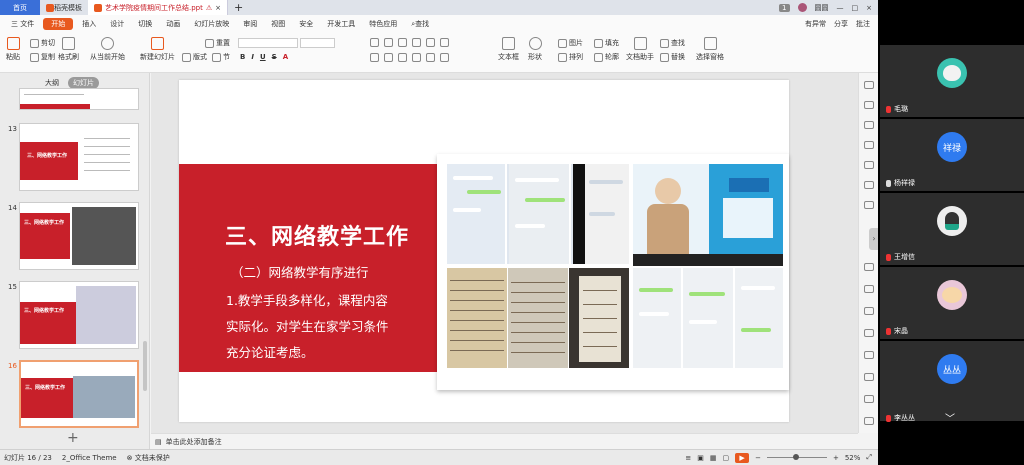  Describe the element at coordinates (713, 458) in the screenshot. I see `sorter-view-icon: ▦` at that location.